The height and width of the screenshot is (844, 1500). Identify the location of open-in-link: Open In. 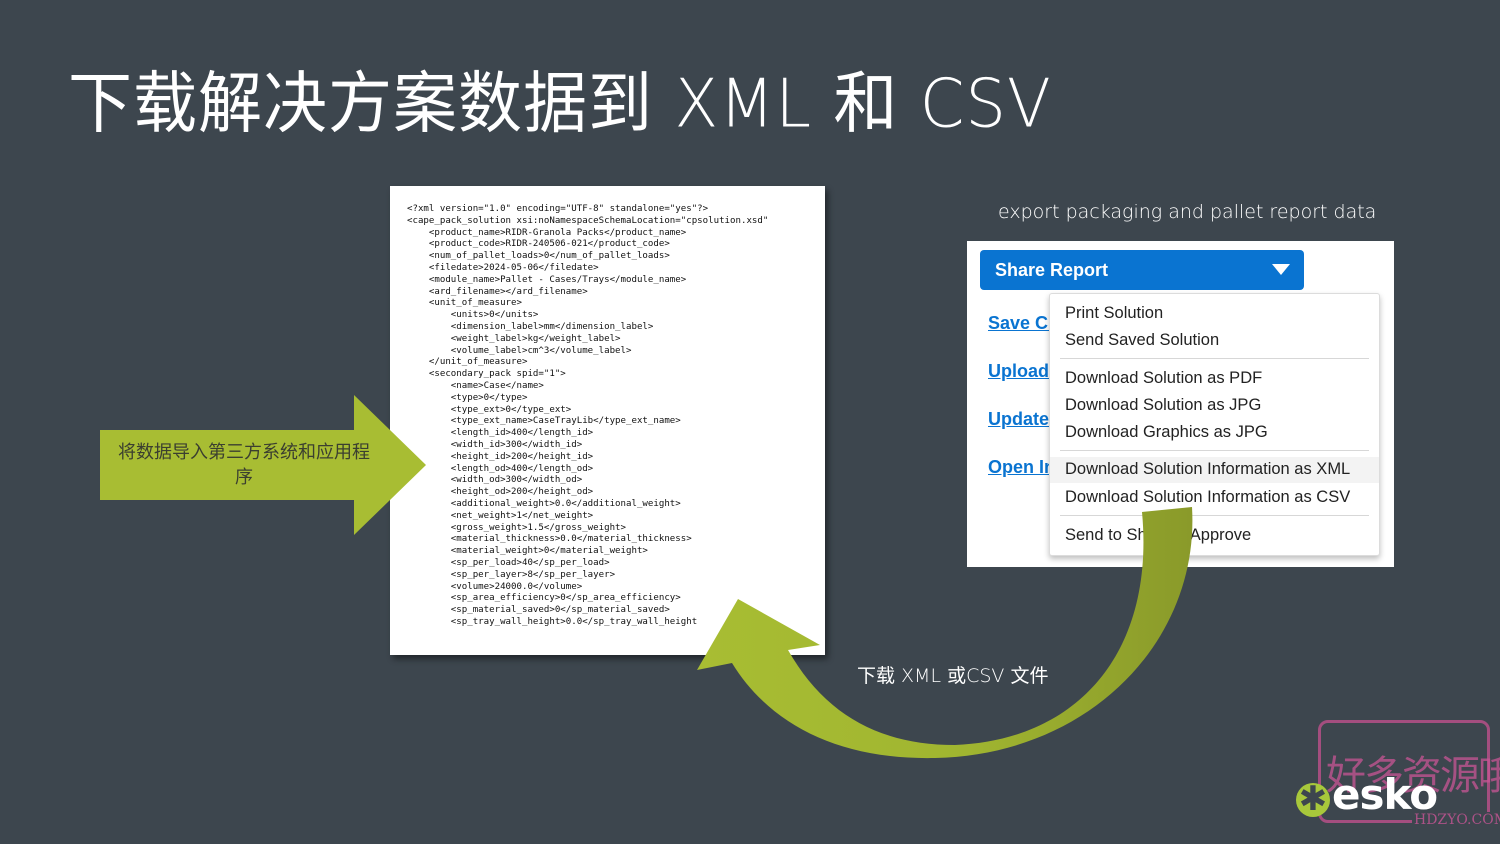
(1023, 467).